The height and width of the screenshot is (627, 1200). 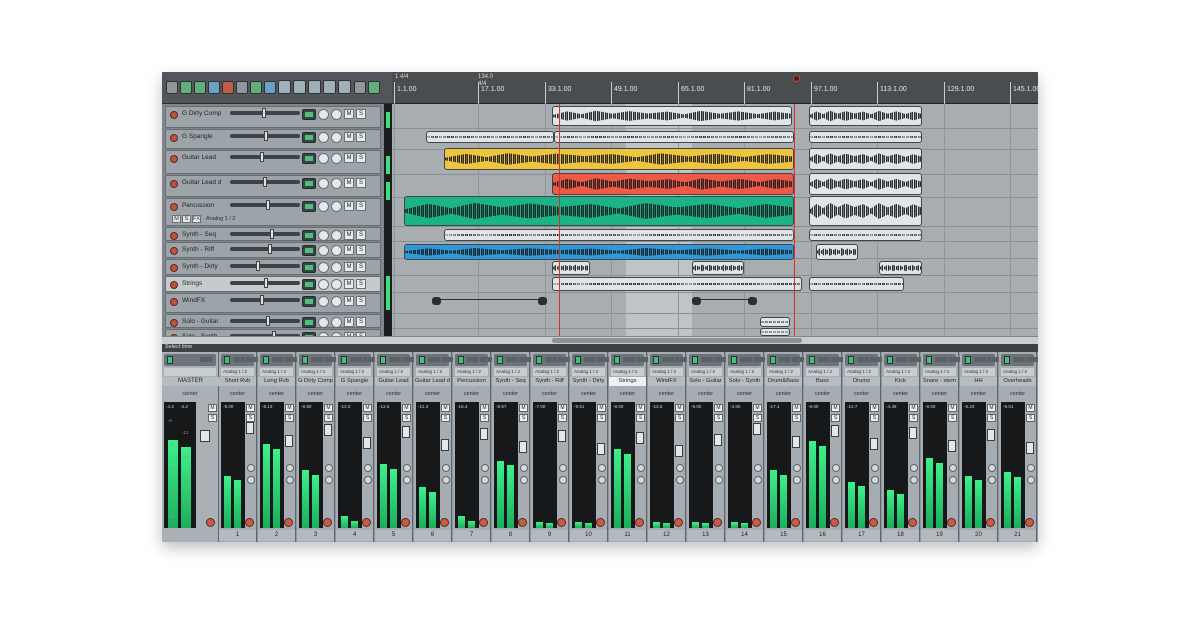 What do you see at coordinates (299, 87) in the screenshot?
I see `ripple-edit-icon` at bounding box center [299, 87].